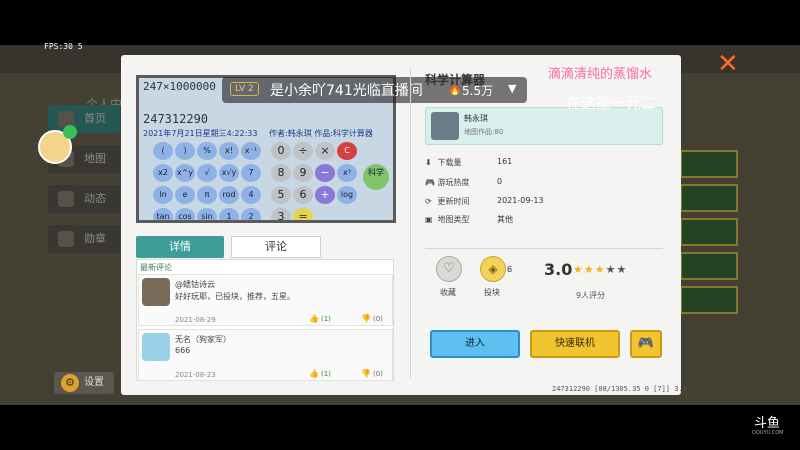 This screenshot has width=800, height=450. What do you see at coordinates (325, 151) in the screenshot?
I see `calc-key: ×` at bounding box center [325, 151].